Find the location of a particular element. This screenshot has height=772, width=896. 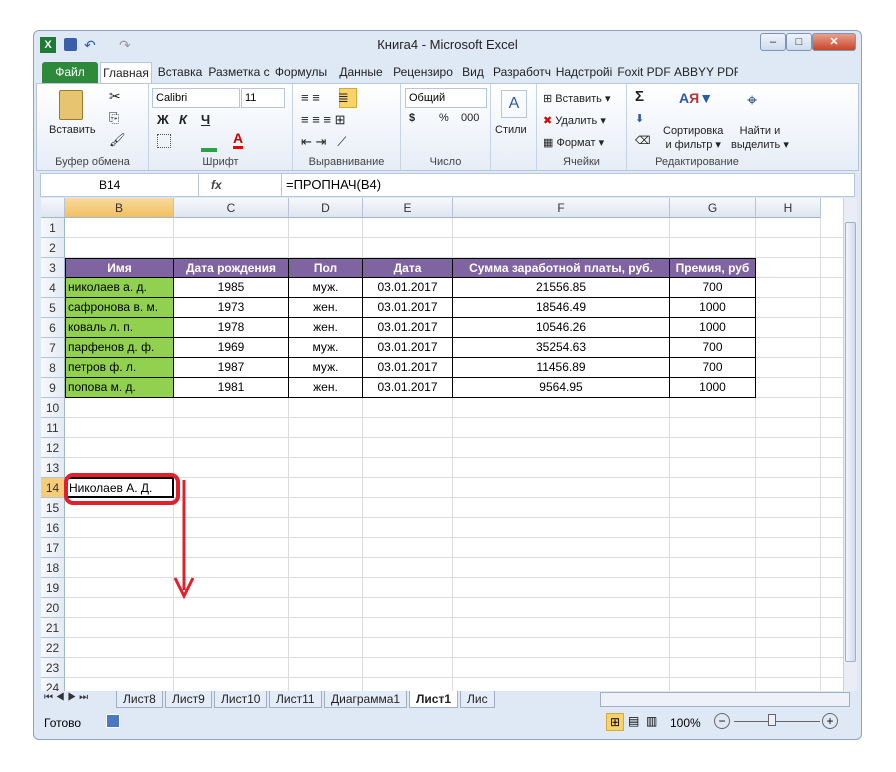

table-header-cell: Премия, руб is located at coordinates (713, 268).